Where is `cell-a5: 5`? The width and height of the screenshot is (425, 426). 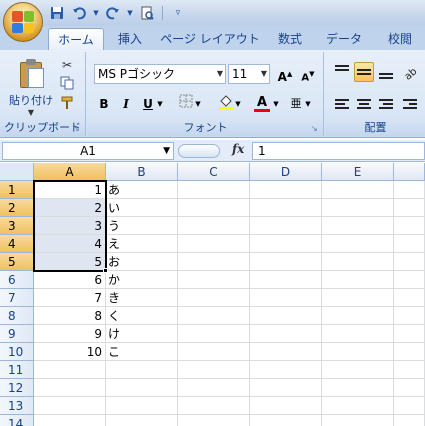
cell-a5: 5 is located at coordinates (70, 262).